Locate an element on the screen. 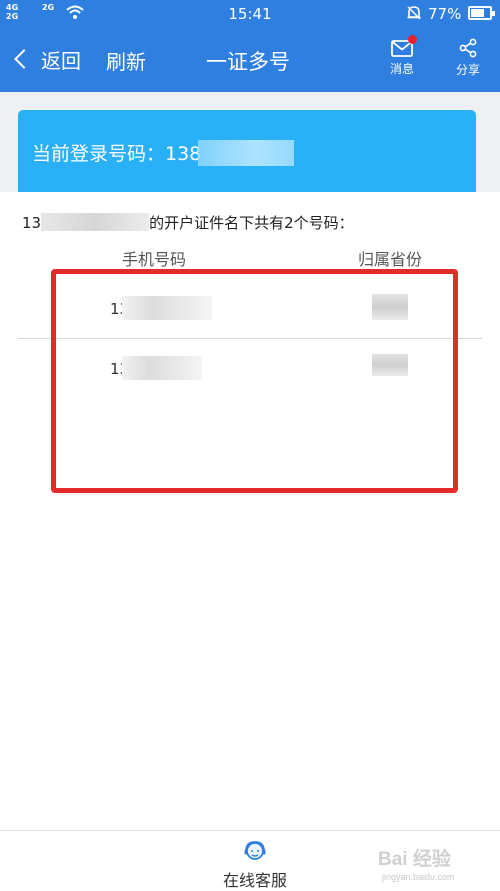 The image size is (500, 891). share-button: 分享 is located at coordinates (468, 57).